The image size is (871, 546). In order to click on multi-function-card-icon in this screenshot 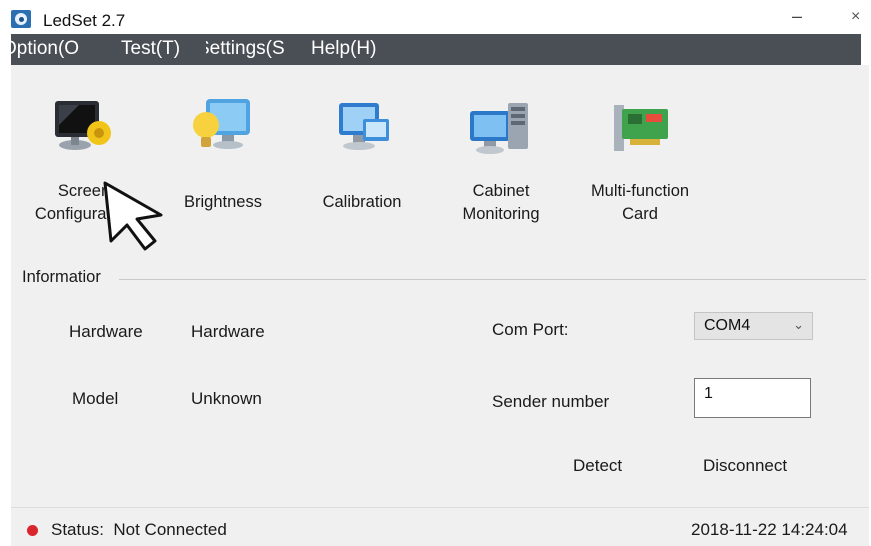, I will do `click(641, 128)`.